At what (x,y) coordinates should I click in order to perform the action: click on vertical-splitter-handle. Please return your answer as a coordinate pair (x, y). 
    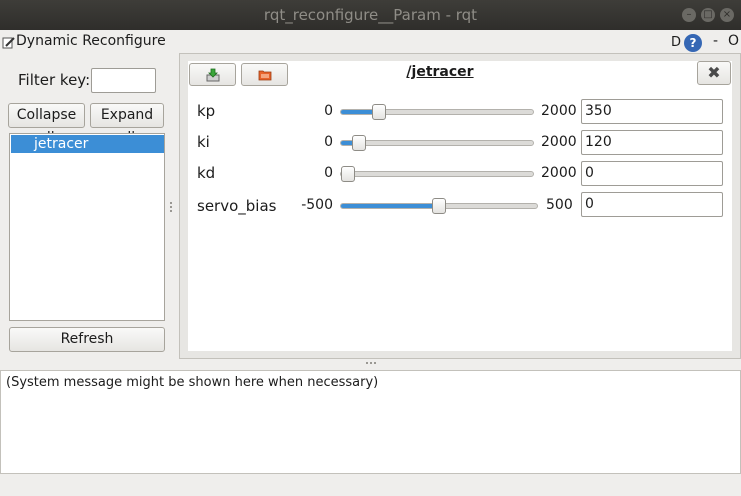
    Looking at the image, I should click on (172, 207).